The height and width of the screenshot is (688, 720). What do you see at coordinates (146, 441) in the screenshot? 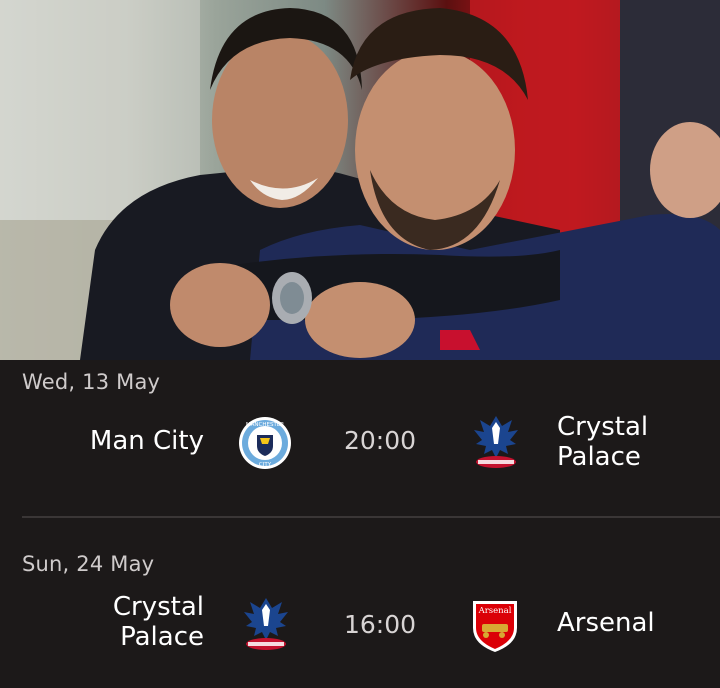
I see `home-team-name: Man City` at bounding box center [146, 441].